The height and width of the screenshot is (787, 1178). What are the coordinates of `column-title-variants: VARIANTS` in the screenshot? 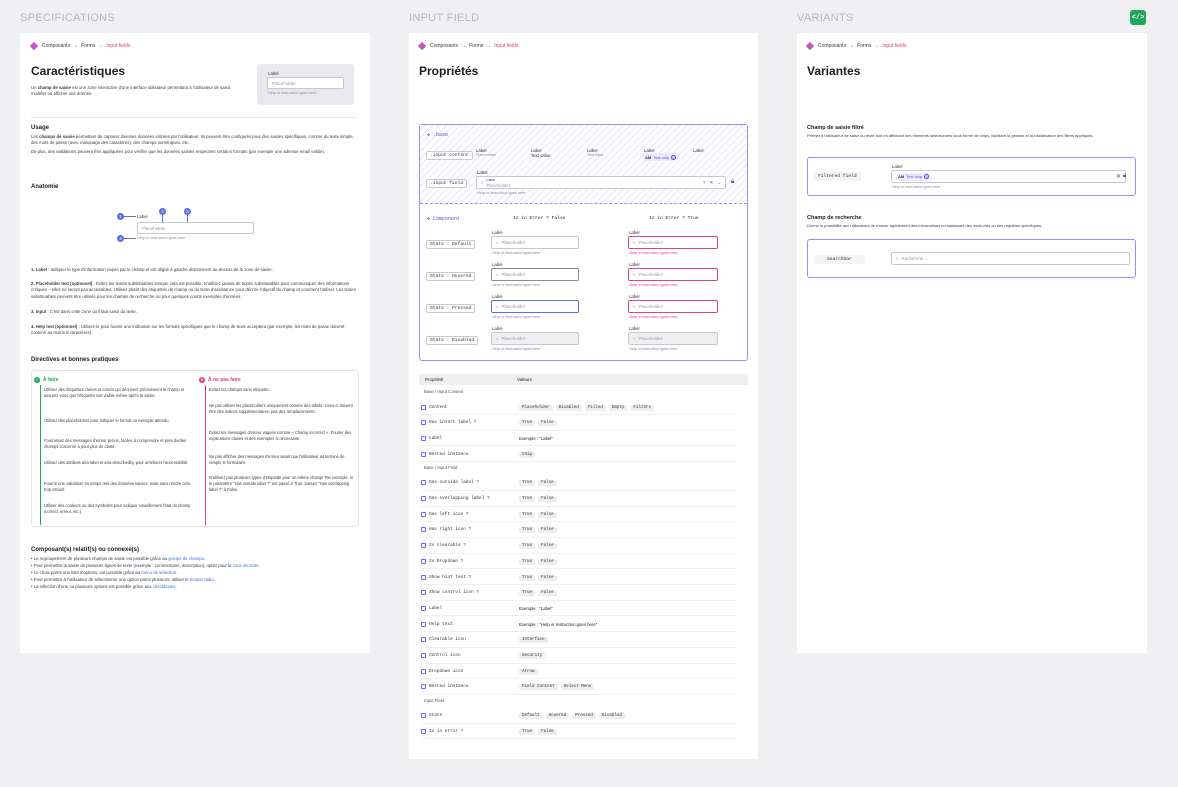 It's located at (825, 18).